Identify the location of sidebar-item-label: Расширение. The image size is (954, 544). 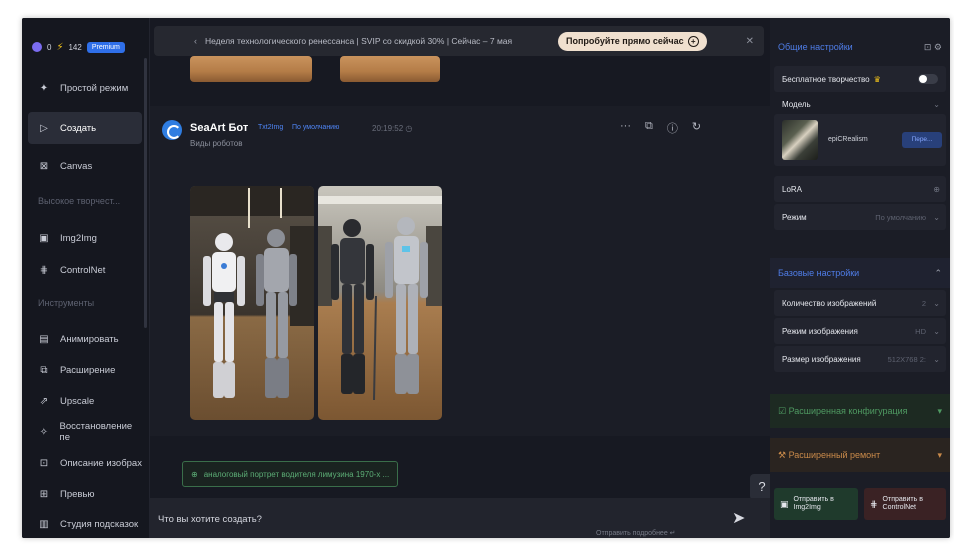
(88, 370).